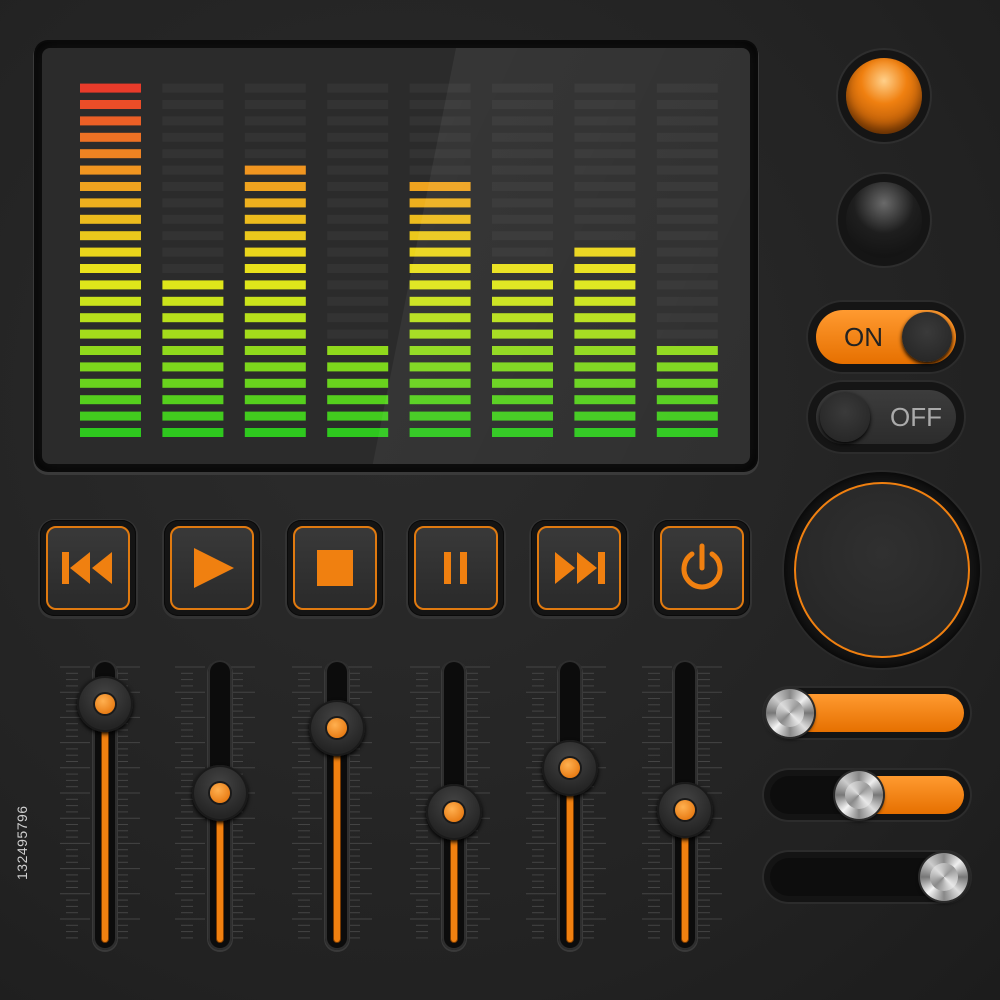 The width and height of the screenshot is (1000, 1000). I want to click on rewind-button, so click(88, 568).